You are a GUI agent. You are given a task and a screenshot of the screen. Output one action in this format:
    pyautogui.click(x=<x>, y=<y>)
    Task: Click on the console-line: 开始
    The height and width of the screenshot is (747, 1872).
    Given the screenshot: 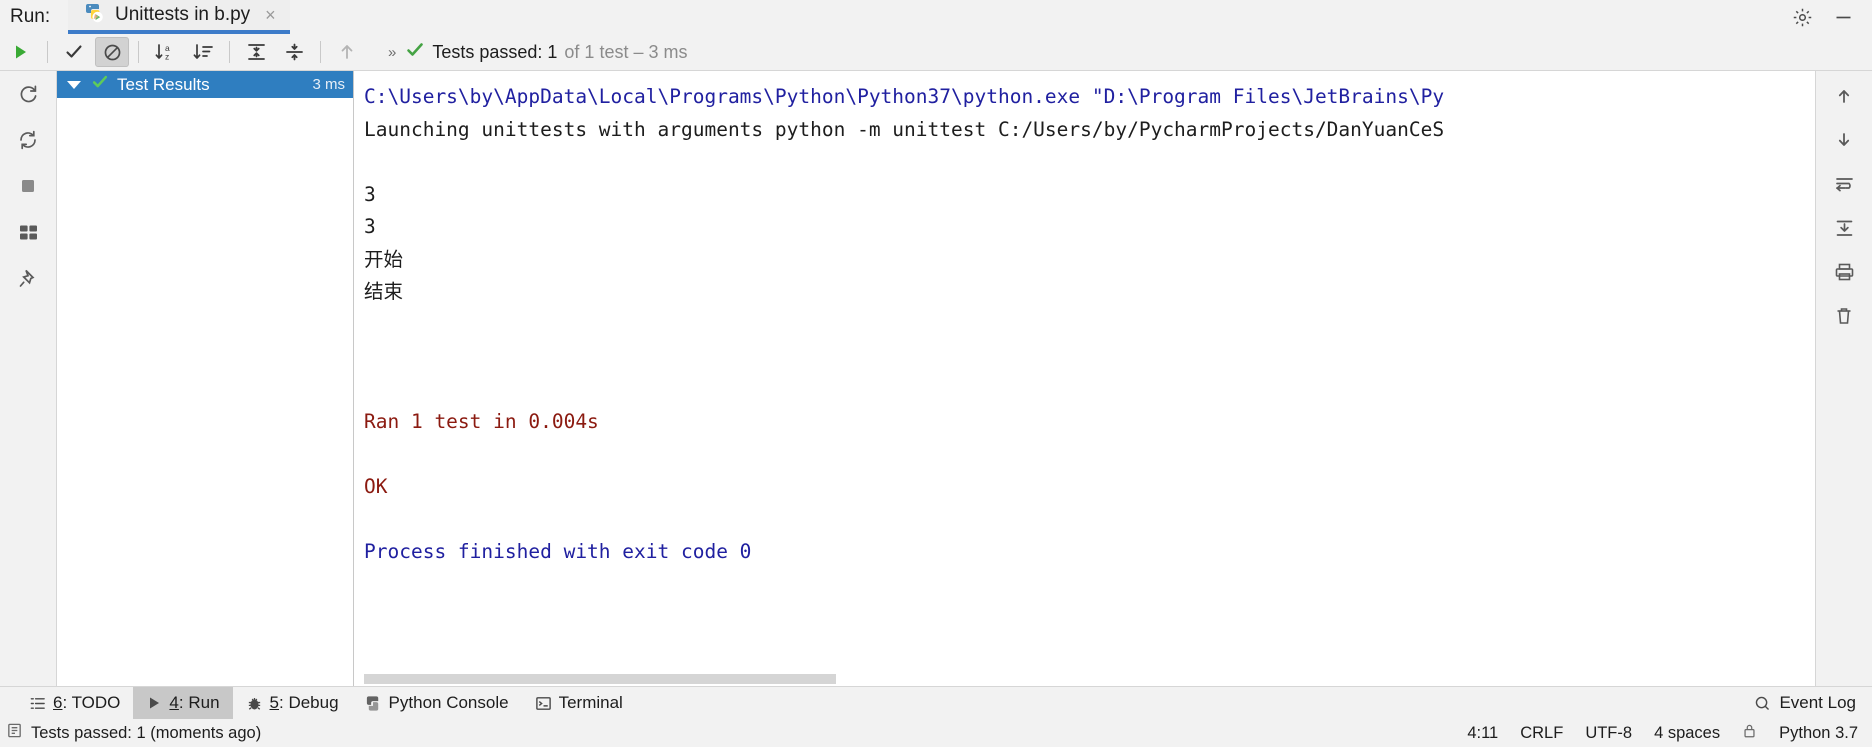 What is the action you would take?
    pyautogui.click(x=384, y=259)
    